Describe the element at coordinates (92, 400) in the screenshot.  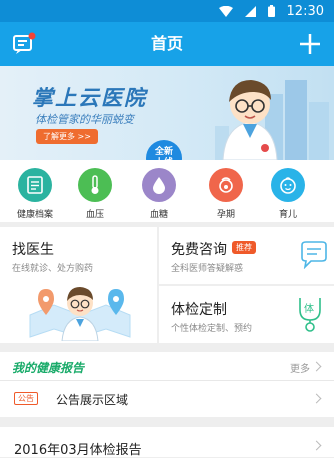
I see `notice-text: 公告展示区域` at that location.